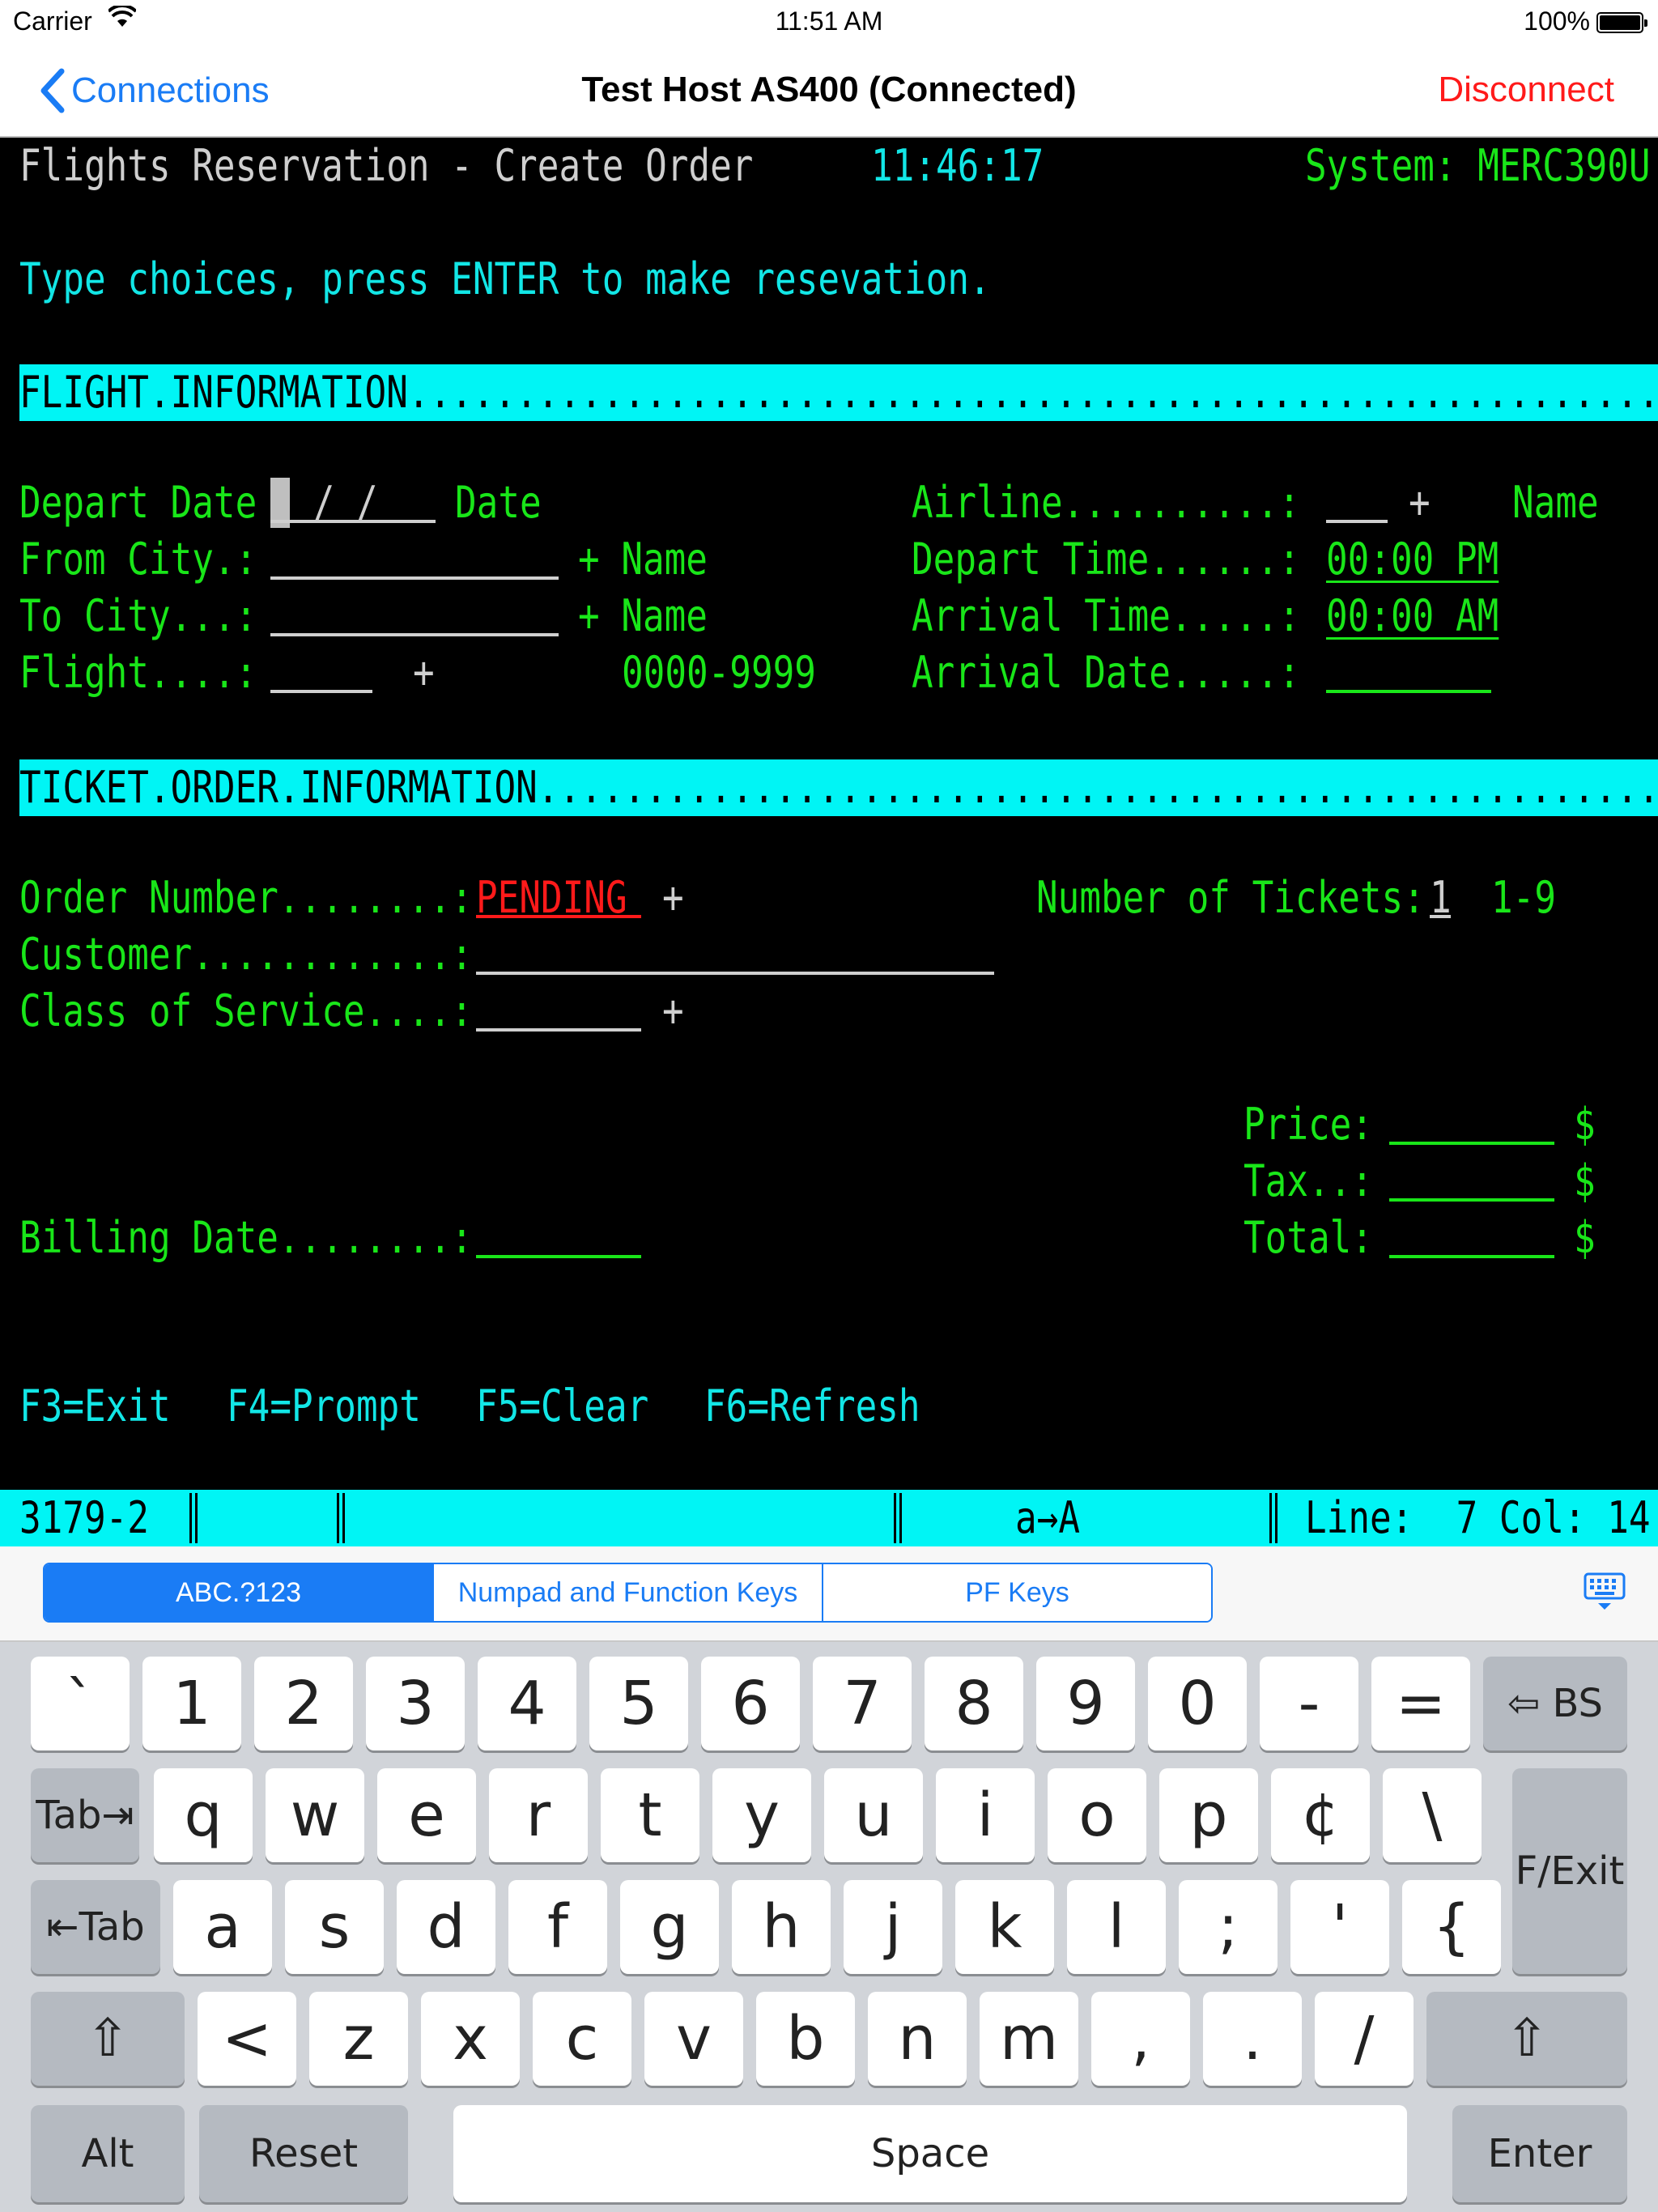 The image size is (1658, 2212). What do you see at coordinates (170, 90) in the screenshot?
I see `back-label: Connections` at bounding box center [170, 90].